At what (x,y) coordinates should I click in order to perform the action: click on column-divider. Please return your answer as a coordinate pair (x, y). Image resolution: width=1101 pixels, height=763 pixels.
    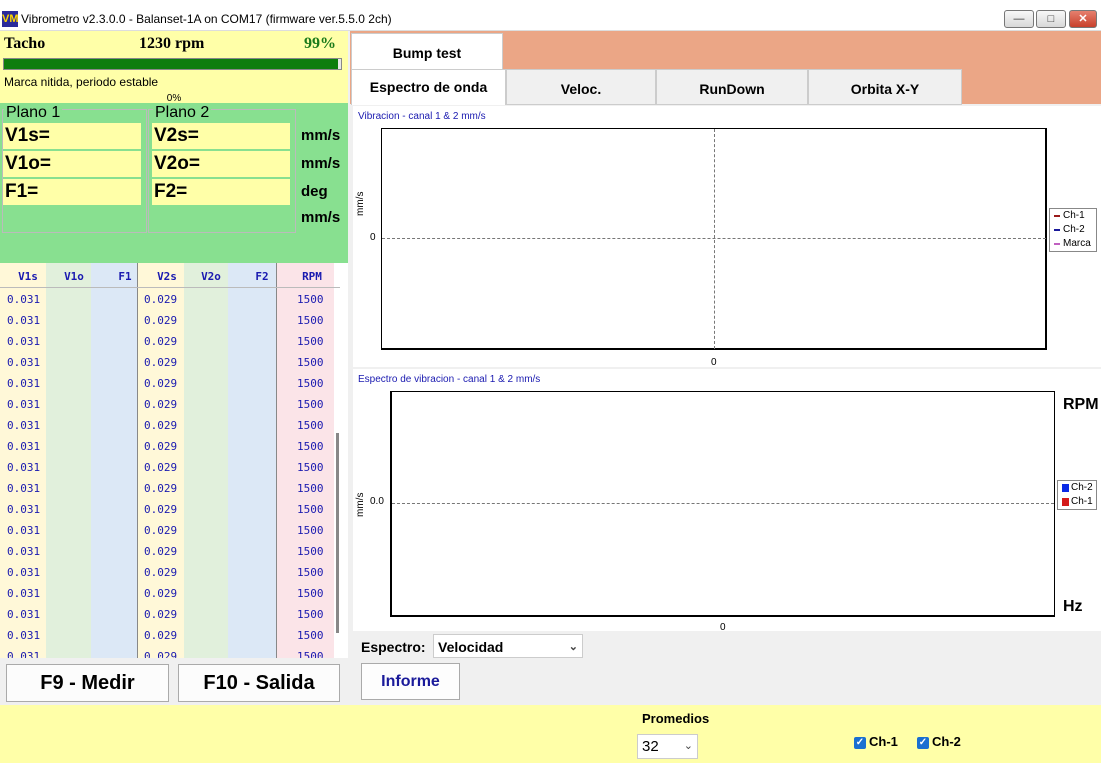
    Looking at the image, I should click on (276, 460).